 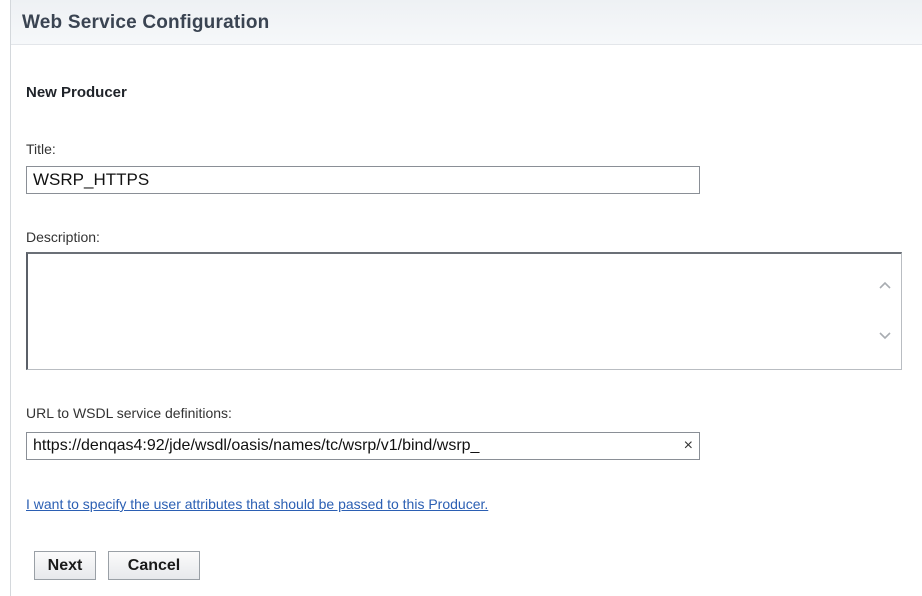 What do you see at coordinates (363, 180) in the screenshot?
I see `title-input: WSRP_HTTPS` at bounding box center [363, 180].